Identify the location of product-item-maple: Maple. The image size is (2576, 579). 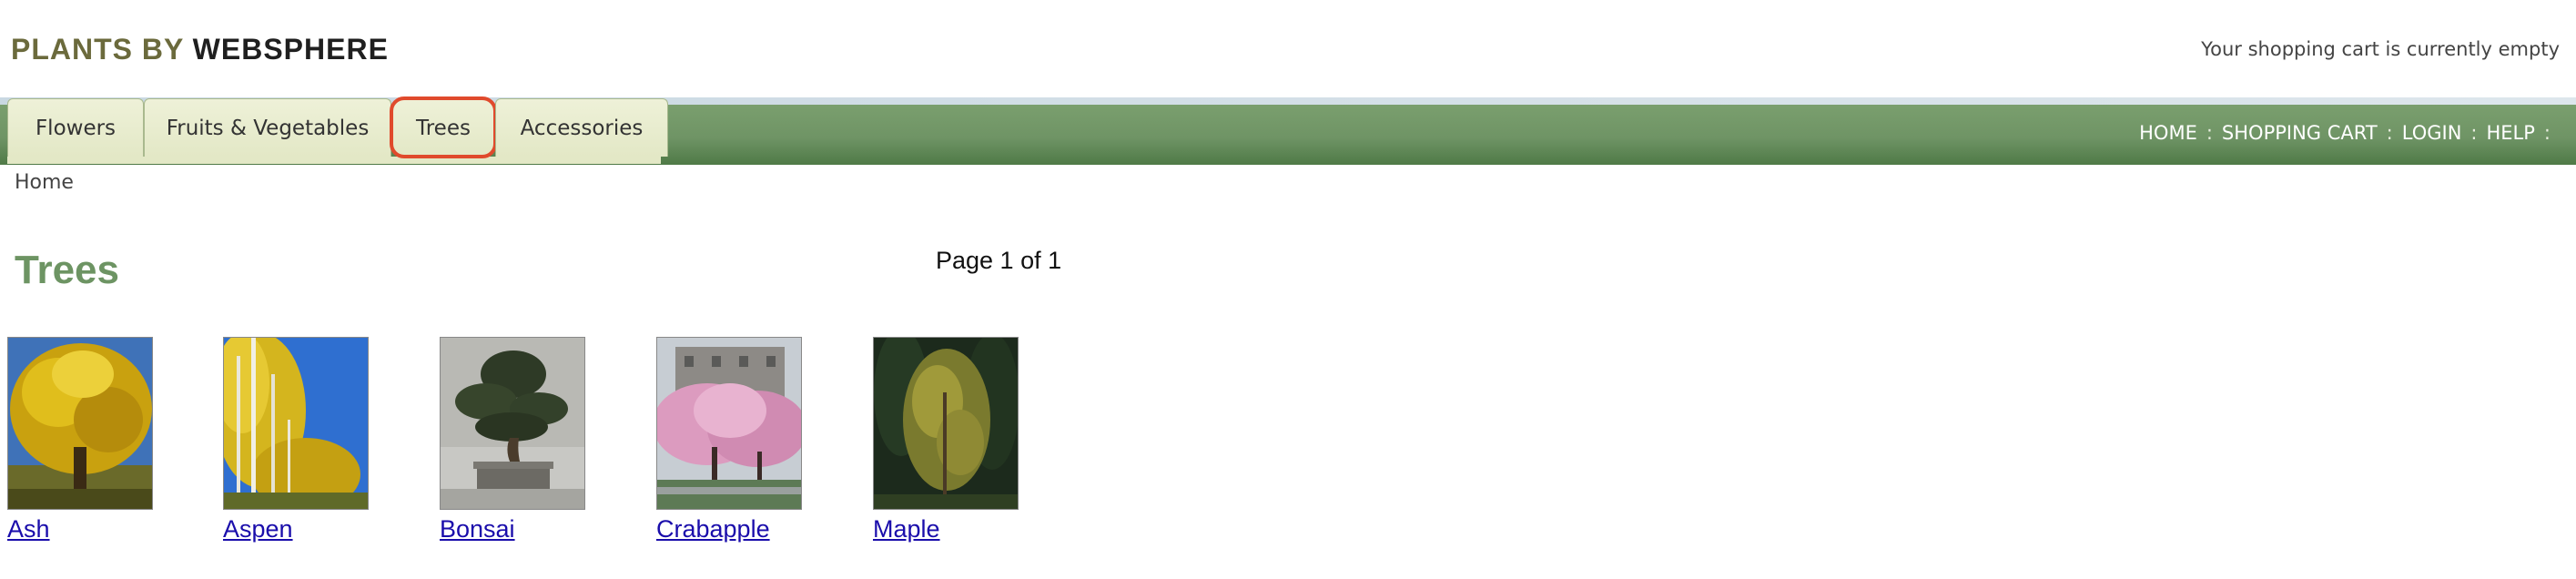
(946, 440).